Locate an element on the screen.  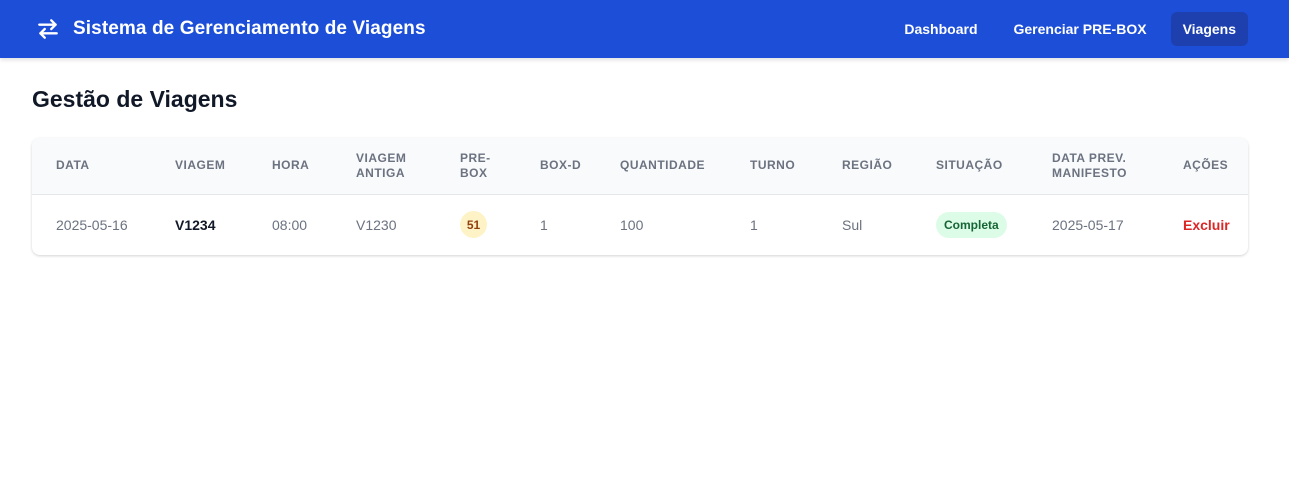
cell-prebox: 51 is located at coordinates (476, 224).